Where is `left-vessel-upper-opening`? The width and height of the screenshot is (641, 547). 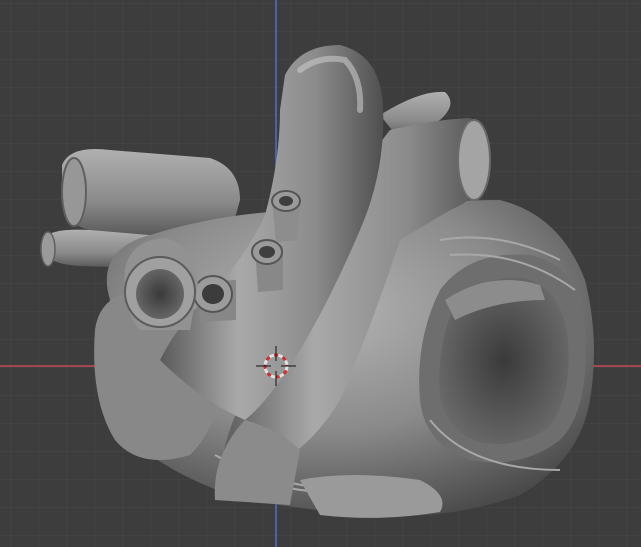
left-vessel-upper-opening is located at coordinates (74, 192).